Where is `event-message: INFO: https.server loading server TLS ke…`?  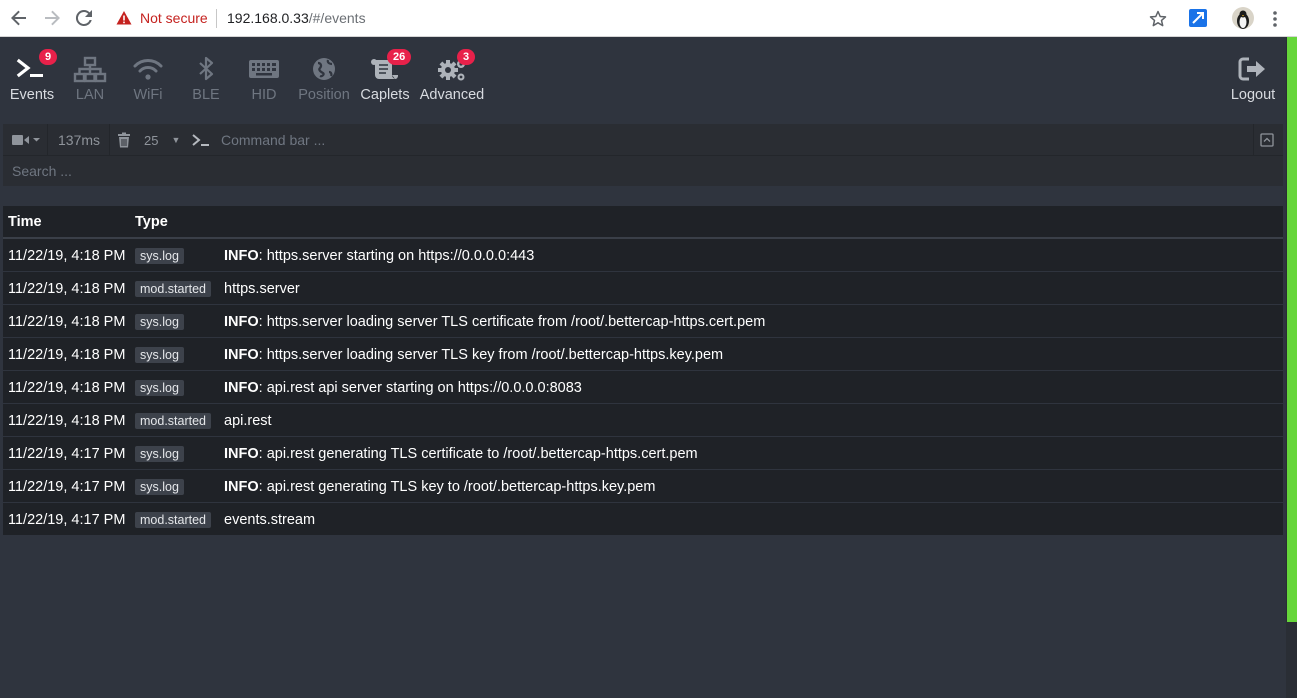 event-message: INFO: https.server loading server TLS ke… is located at coordinates (473, 355).